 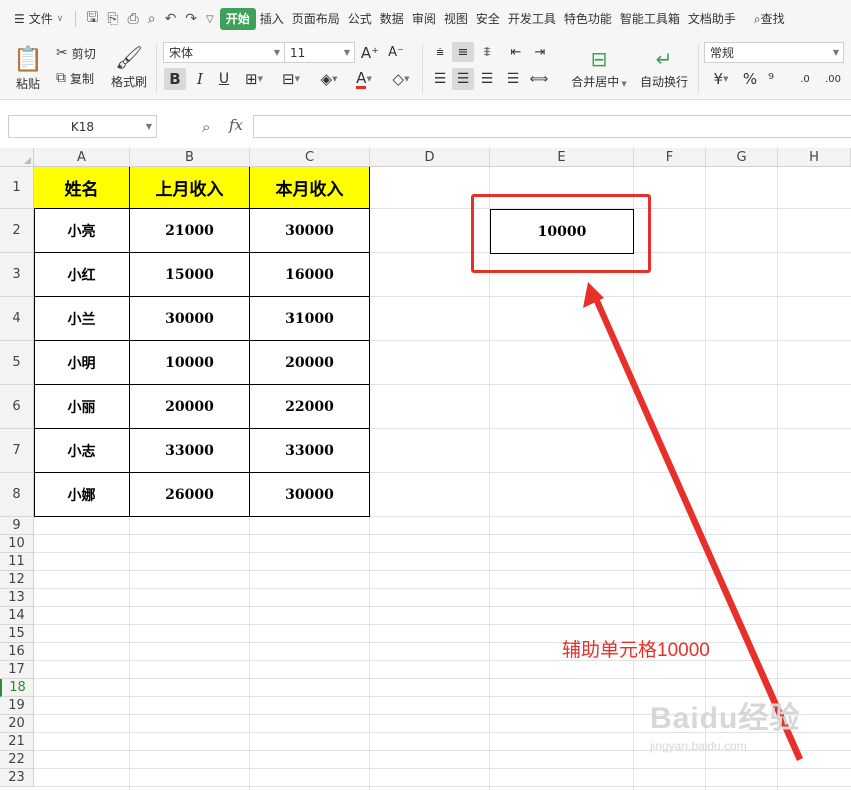 I want to click on undo-icon: ↶, so click(x=171, y=19).